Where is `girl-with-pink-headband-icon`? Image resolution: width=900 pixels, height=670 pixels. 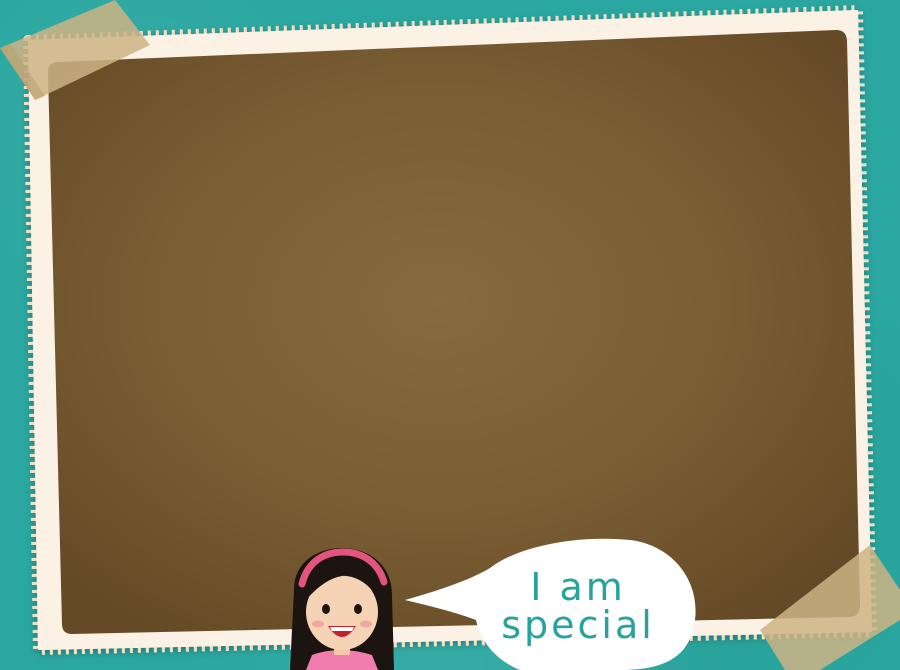 girl-with-pink-headband-icon is located at coordinates (342, 609).